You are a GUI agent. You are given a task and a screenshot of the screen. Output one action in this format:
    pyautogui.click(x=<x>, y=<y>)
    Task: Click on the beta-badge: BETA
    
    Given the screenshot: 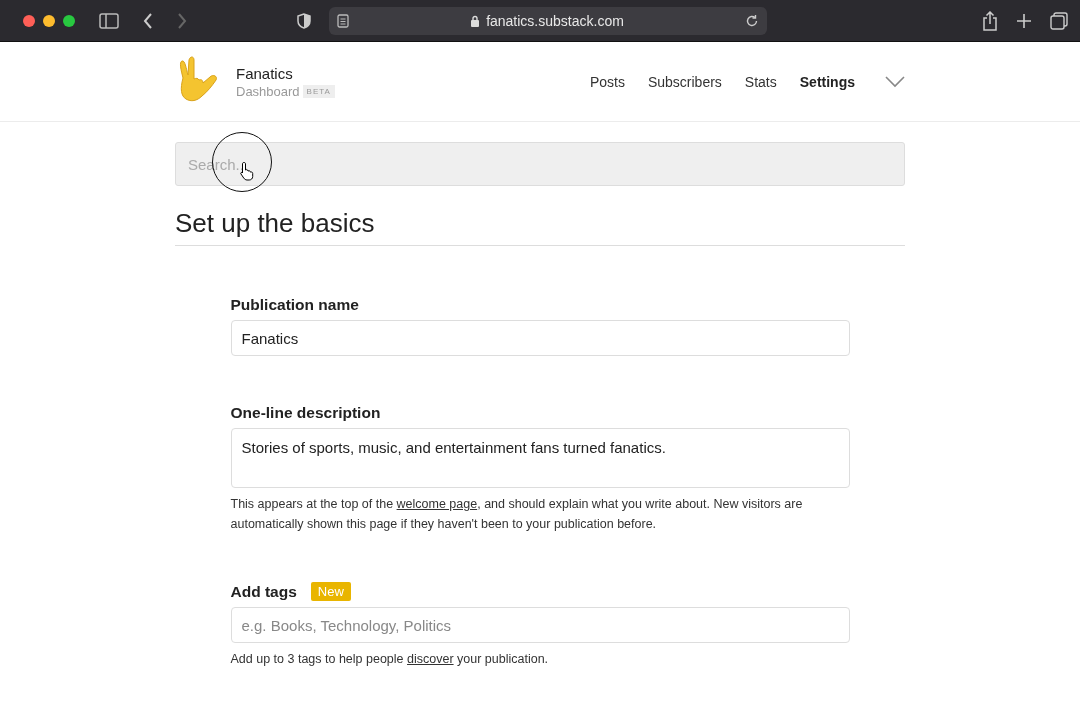 What is the action you would take?
    pyautogui.click(x=318, y=91)
    